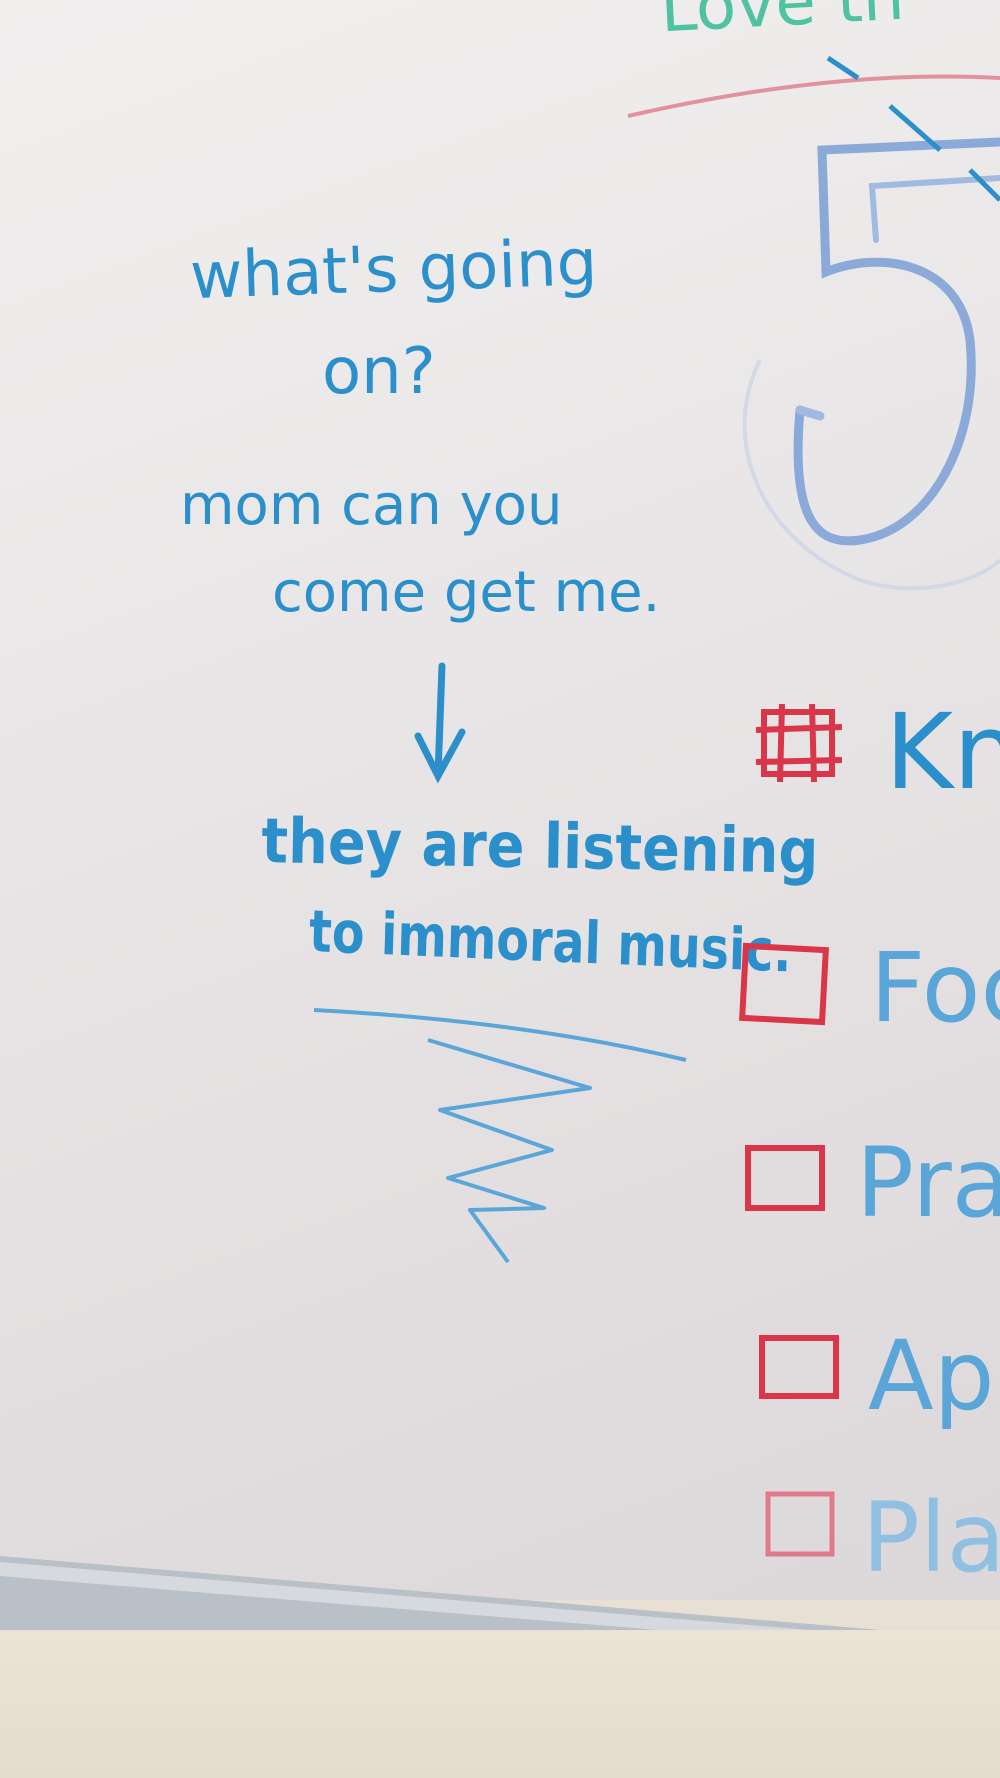 This screenshot has width=1000, height=1778. I want to click on underline-stroke, so click(500, 1035).